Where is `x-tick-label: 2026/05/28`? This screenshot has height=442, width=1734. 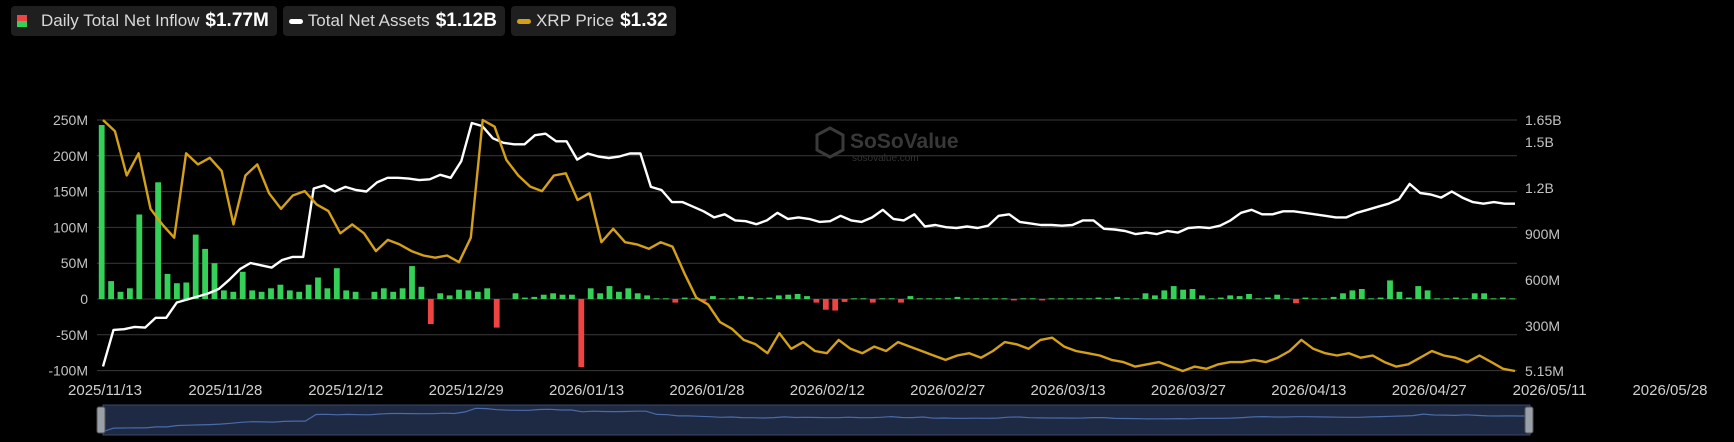
x-tick-label: 2026/05/28 is located at coordinates (1669, 390).